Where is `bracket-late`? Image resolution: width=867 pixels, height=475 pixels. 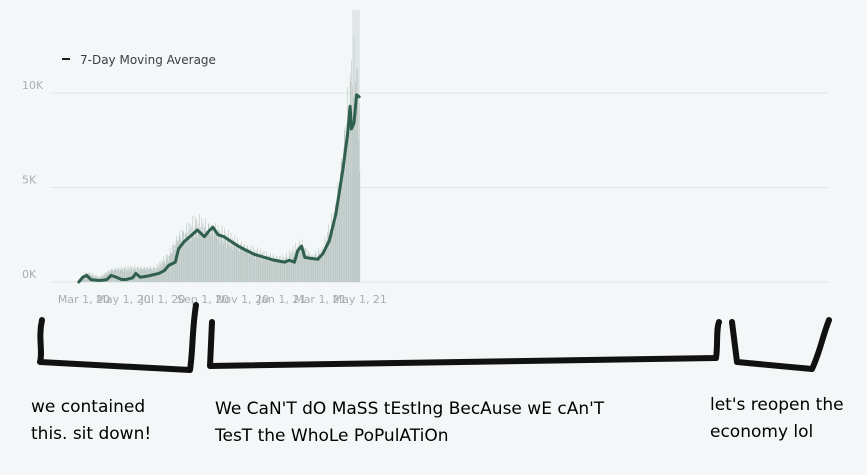
bracket-late is located at coordinates (780, 344).